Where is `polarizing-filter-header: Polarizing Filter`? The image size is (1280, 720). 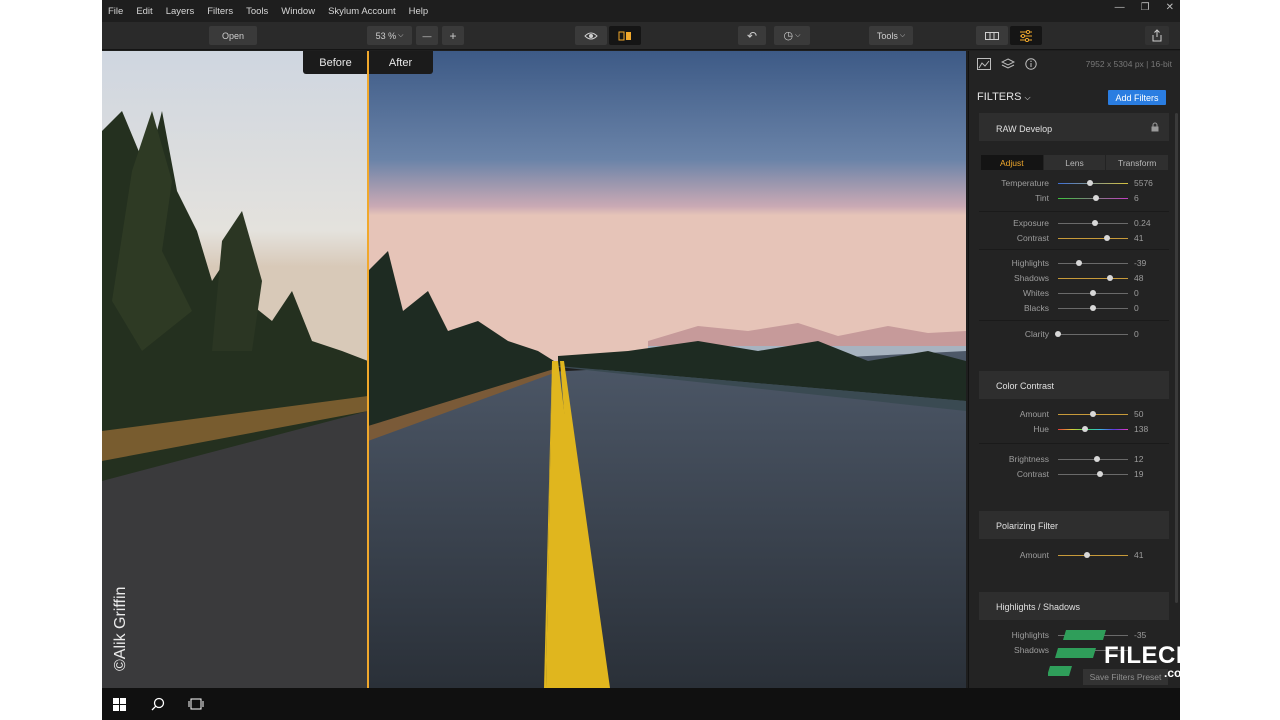 polarizing-filter-header: Polarizing Filter is located at coordinates (1074, 525).